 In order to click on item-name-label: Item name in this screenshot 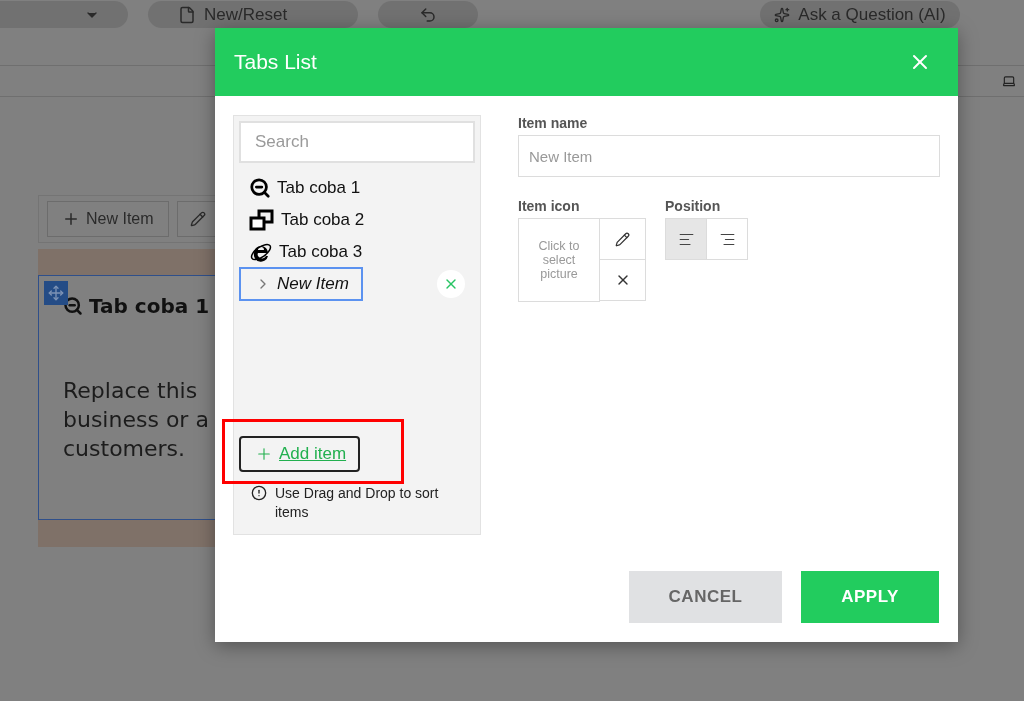, I will do `click(553, 123)`.